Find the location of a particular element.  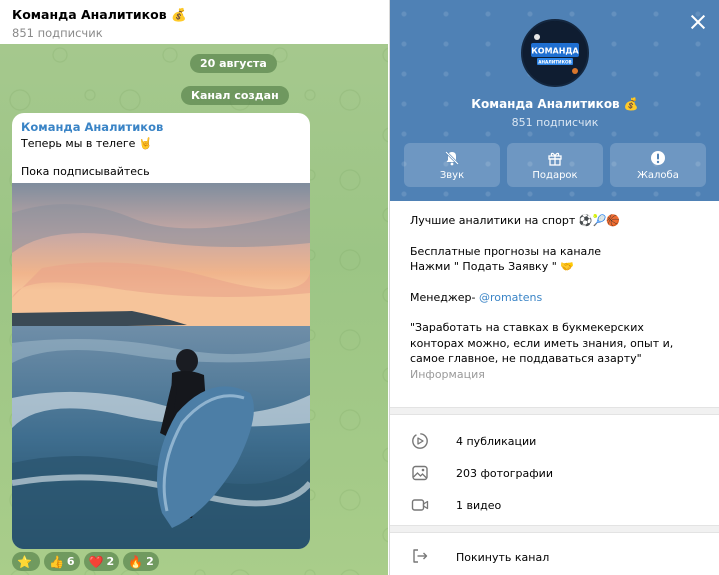

reaction-heart: ❤️ 2 is located at coordinates (101, 561).